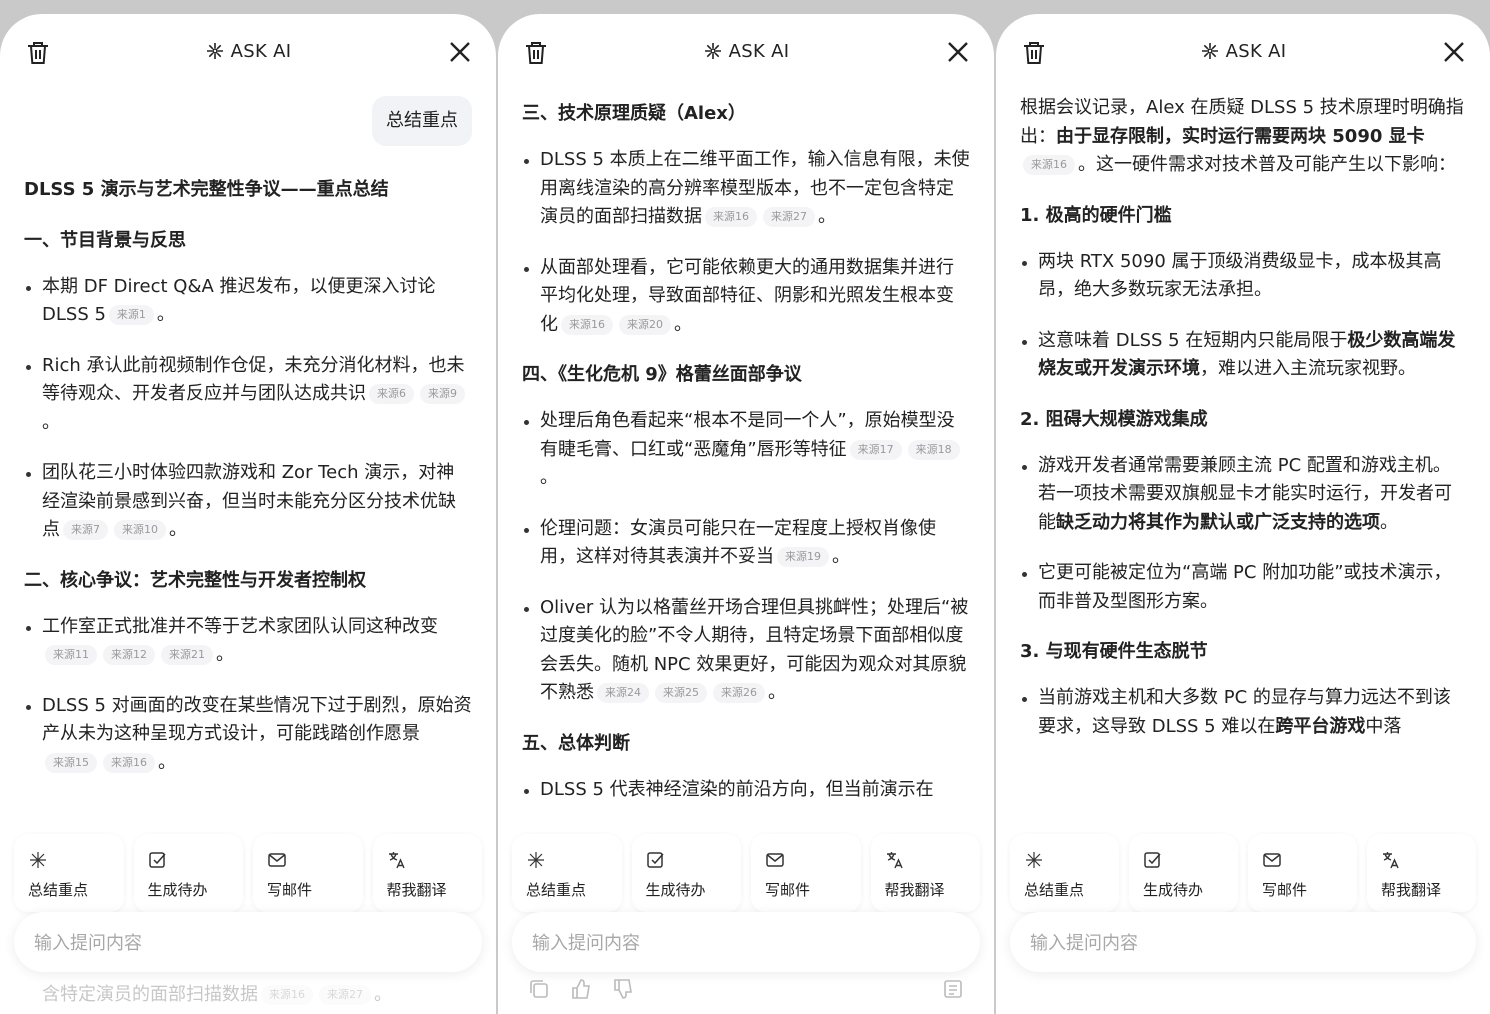 The height and width of the screenshot is (1014, 1490). I want to click on source-tag: 来源12, so click(129, 655).